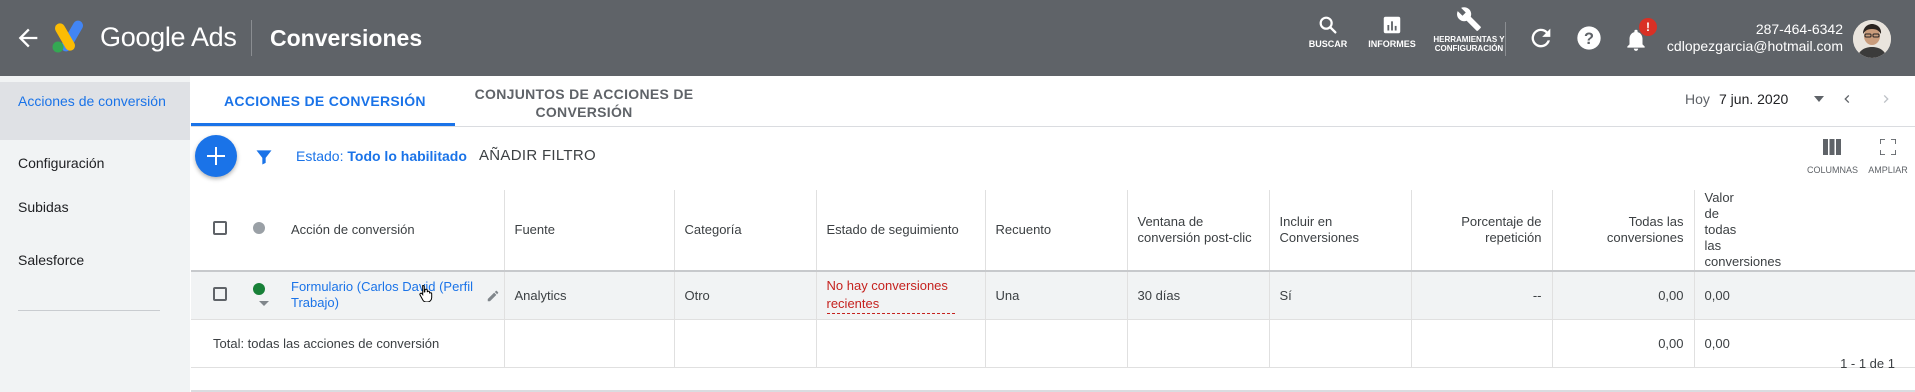 The image size is (1915, 392). What do you see at coordinates (1888, 147) in the screenshot?
I see `expand-icon` at bounding box center [1888, 147].